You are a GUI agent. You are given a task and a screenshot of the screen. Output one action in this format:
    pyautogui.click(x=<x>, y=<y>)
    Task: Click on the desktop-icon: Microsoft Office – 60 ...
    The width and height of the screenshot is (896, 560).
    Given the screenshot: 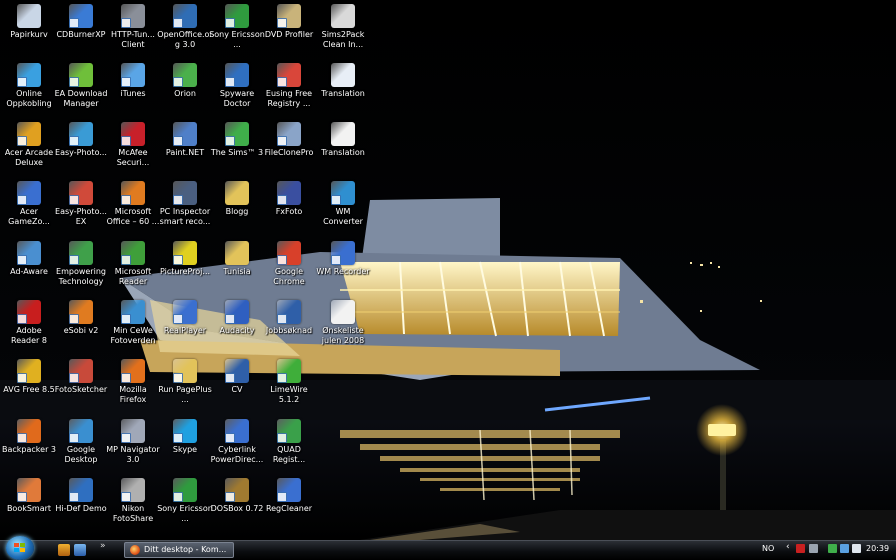 What is the action you would take?
    pyautogui.click(x=133, y=203)
    